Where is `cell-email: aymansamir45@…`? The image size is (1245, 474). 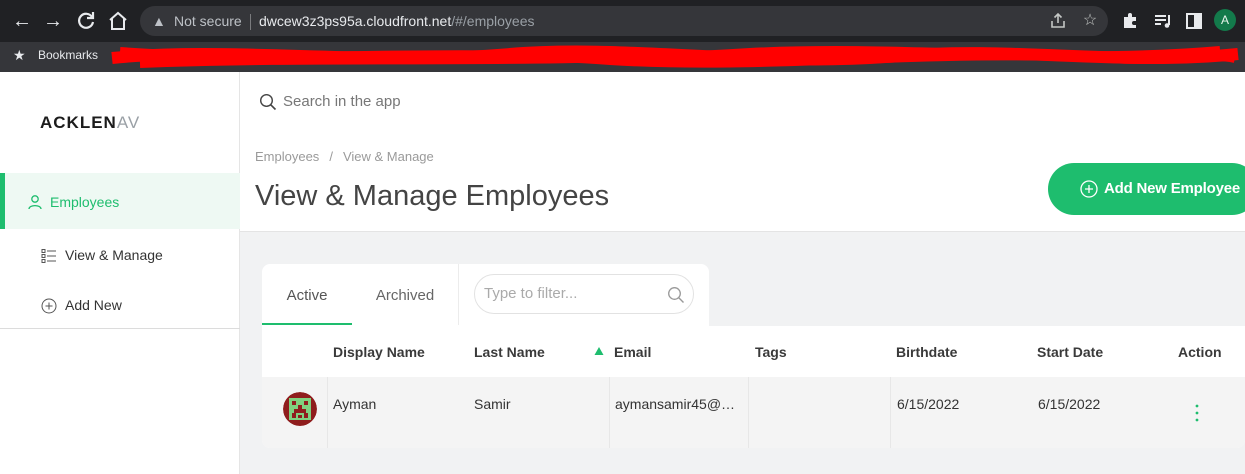 cell-email: aymansamir45@… is located at coordinates (675, 404).